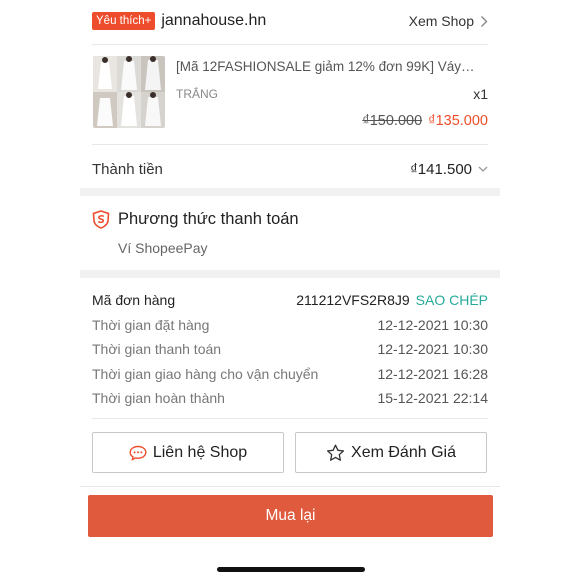  What do you see at coordinates (335, 452) in the screenshot?
I see `star-icon` at bounding box center [335, 452].